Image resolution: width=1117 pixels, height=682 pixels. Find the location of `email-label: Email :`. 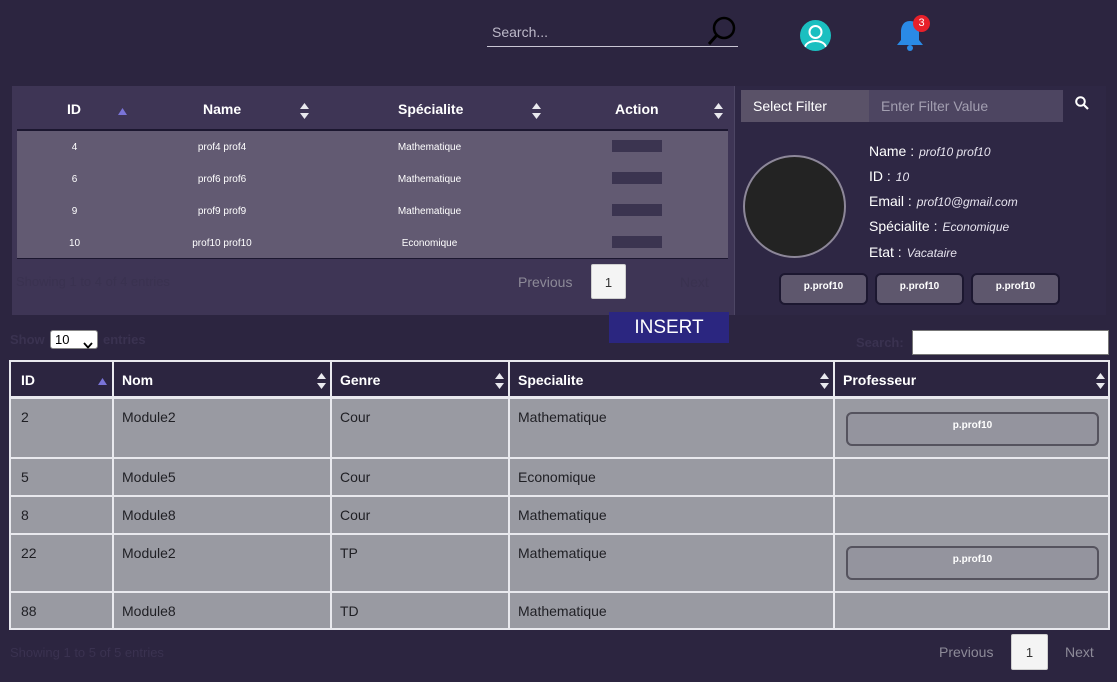

email-label: Email : is located at coordinates (890, 201).